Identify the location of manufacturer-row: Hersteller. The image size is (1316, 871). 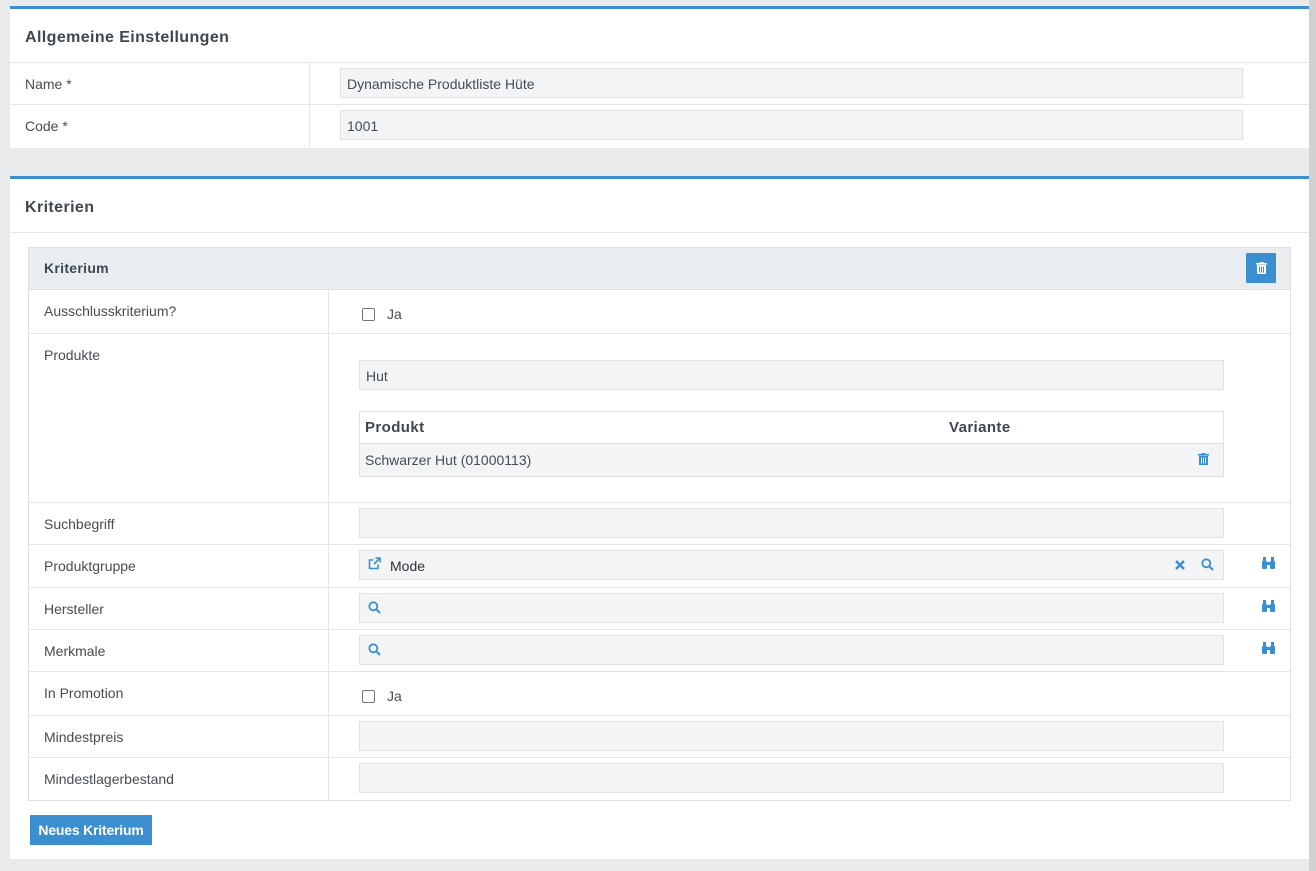
(659, 609).